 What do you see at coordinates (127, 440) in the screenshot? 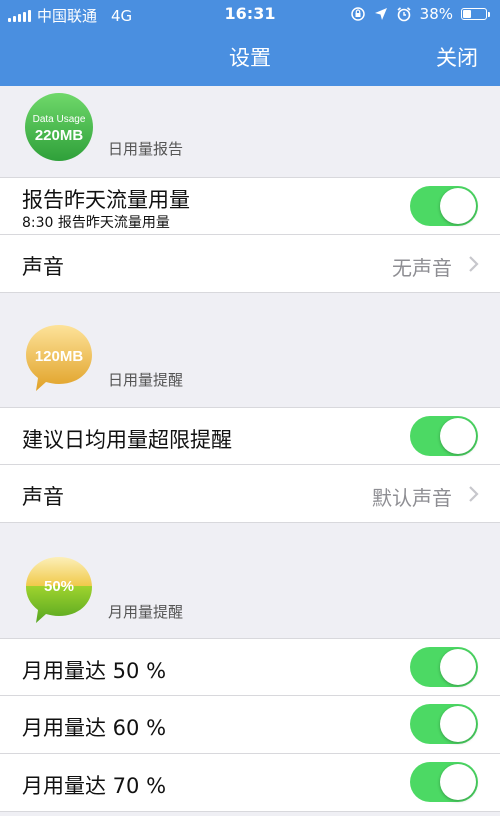
I see `daily-limit-alert-title: 建议日均用量超限提醒` at bounding box center [127, 440].